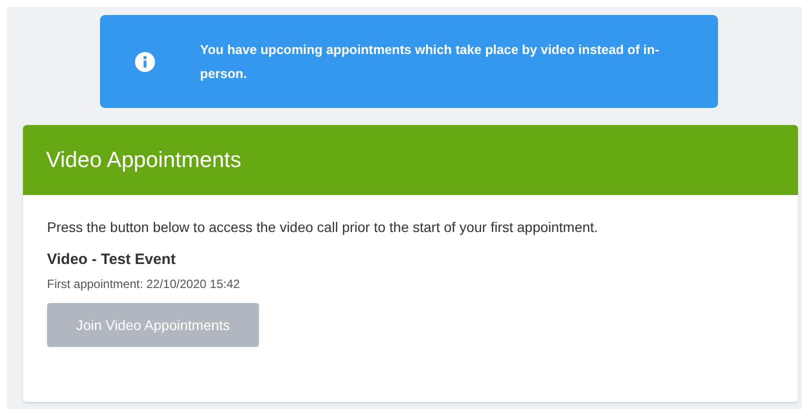 The image size is (802, 409). I want to click on event-name: Video - Test Event, so click(112, 259).